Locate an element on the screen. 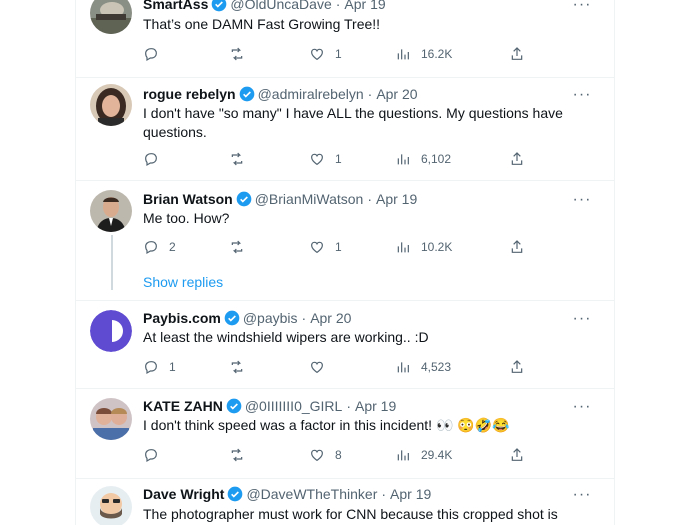 The image size is (700, 525). display-name: Dave Wright is located at coordinates (183, 494).